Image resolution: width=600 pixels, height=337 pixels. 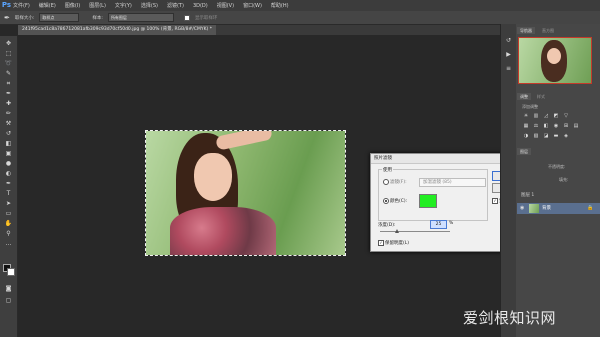 I want to click on add-adjustment-label: 添加调整, so click(x=530, y=106).